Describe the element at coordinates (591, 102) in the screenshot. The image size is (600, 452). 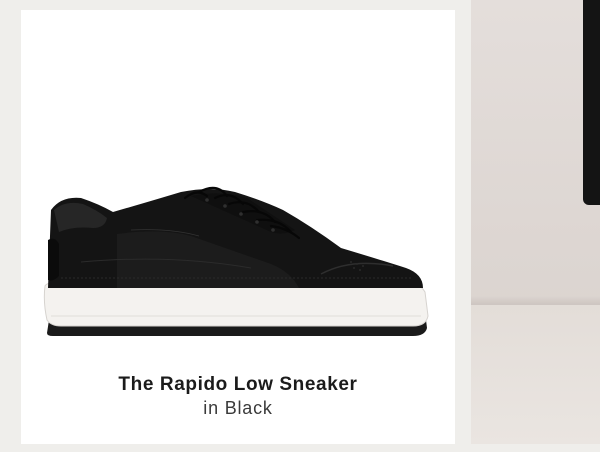
I see `garment-partial-image` at that location.